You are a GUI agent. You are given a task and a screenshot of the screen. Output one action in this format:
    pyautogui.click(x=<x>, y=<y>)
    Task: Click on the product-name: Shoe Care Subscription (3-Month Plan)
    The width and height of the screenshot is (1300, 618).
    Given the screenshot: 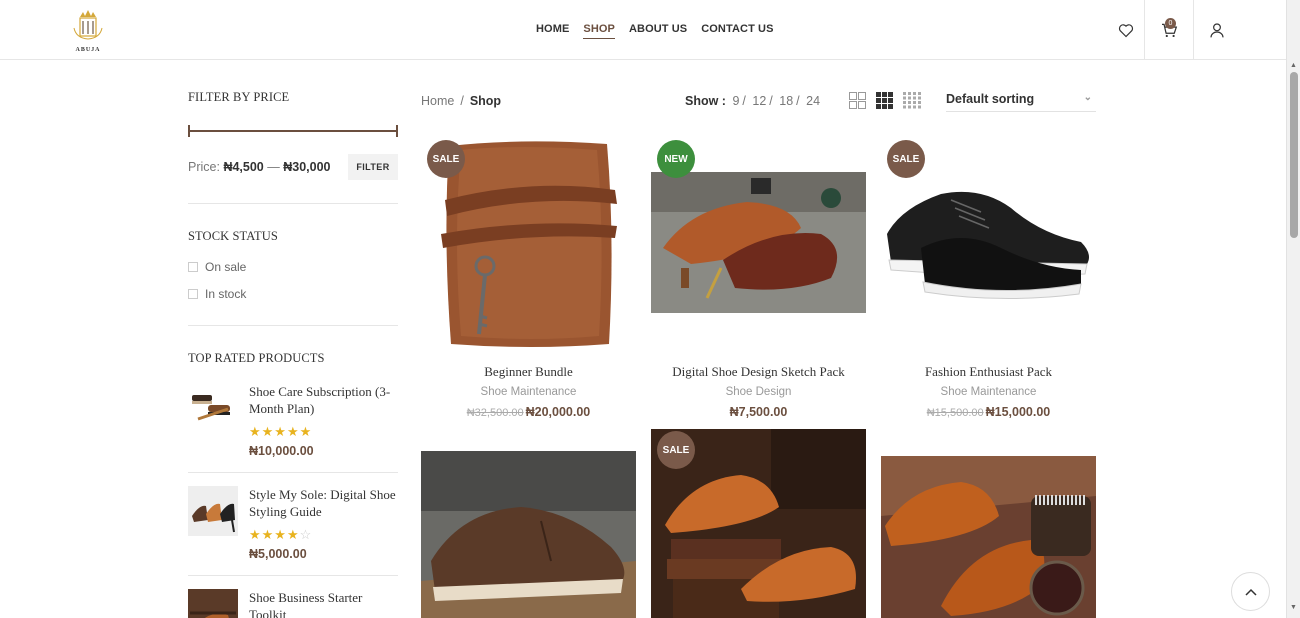 What is the action you would take?
    pyautogui.click(x=323, y=400)
    